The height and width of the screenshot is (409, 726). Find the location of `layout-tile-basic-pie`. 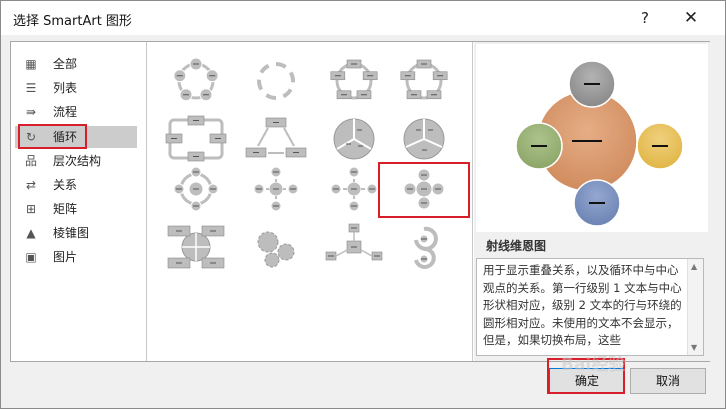

layout-tile-basic-pie is located at coordinates (424, 139).